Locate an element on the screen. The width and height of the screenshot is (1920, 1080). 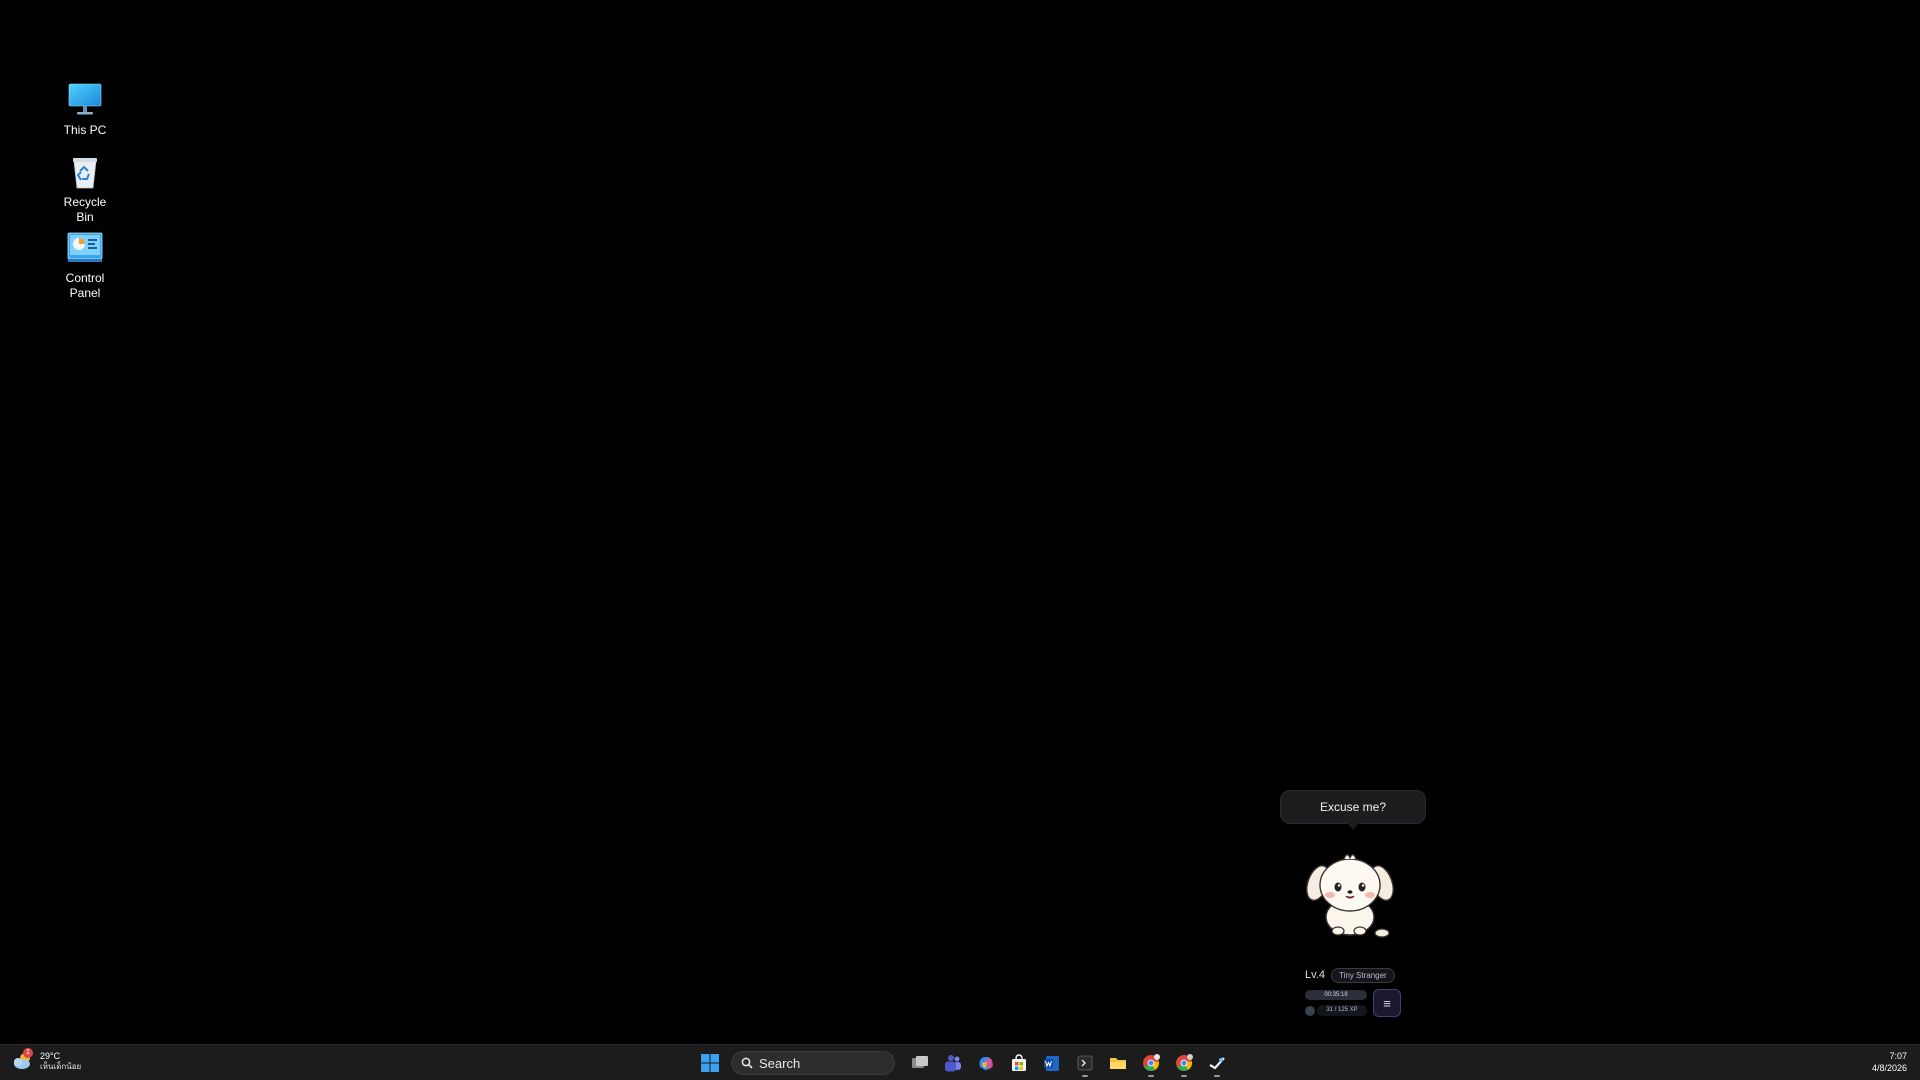
puppy-pet-icon is located at coordinates (1350, 895).